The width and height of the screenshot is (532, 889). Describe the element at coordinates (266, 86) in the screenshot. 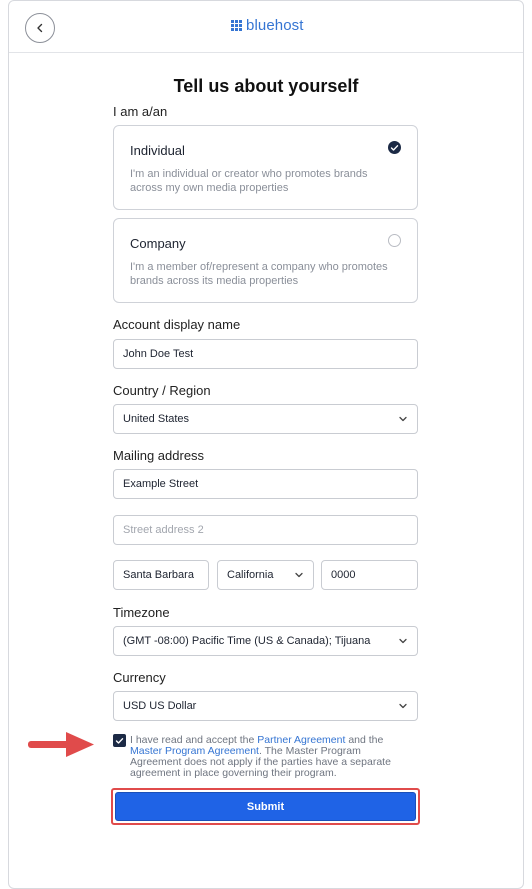

I see `page-title: Tell us about yourself` at that location.